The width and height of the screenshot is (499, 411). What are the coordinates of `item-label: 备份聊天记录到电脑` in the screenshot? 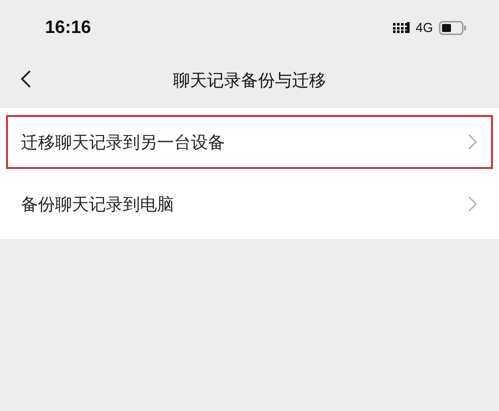 It's located at (97, 205).